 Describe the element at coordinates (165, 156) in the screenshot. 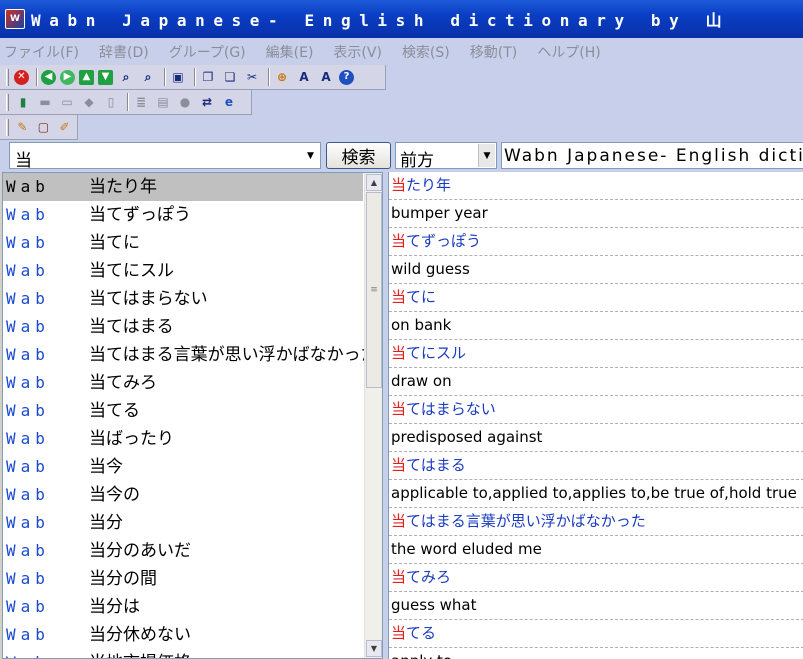

I see `search-input: 当 ▼` at that location.